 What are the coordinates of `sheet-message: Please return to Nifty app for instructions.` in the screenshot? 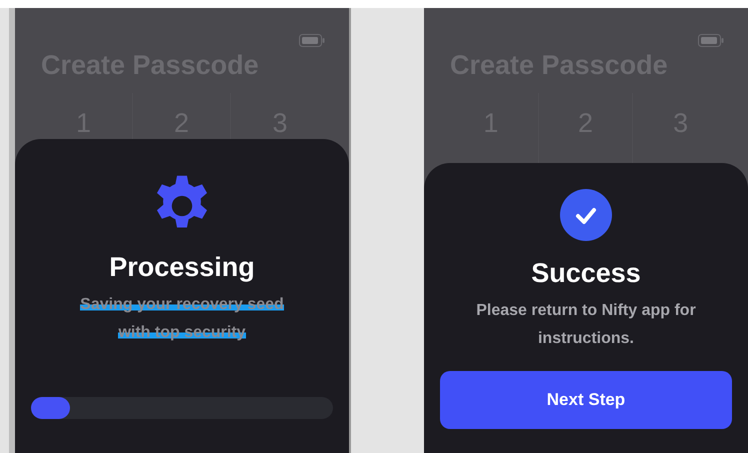 It's located at (586, 324).